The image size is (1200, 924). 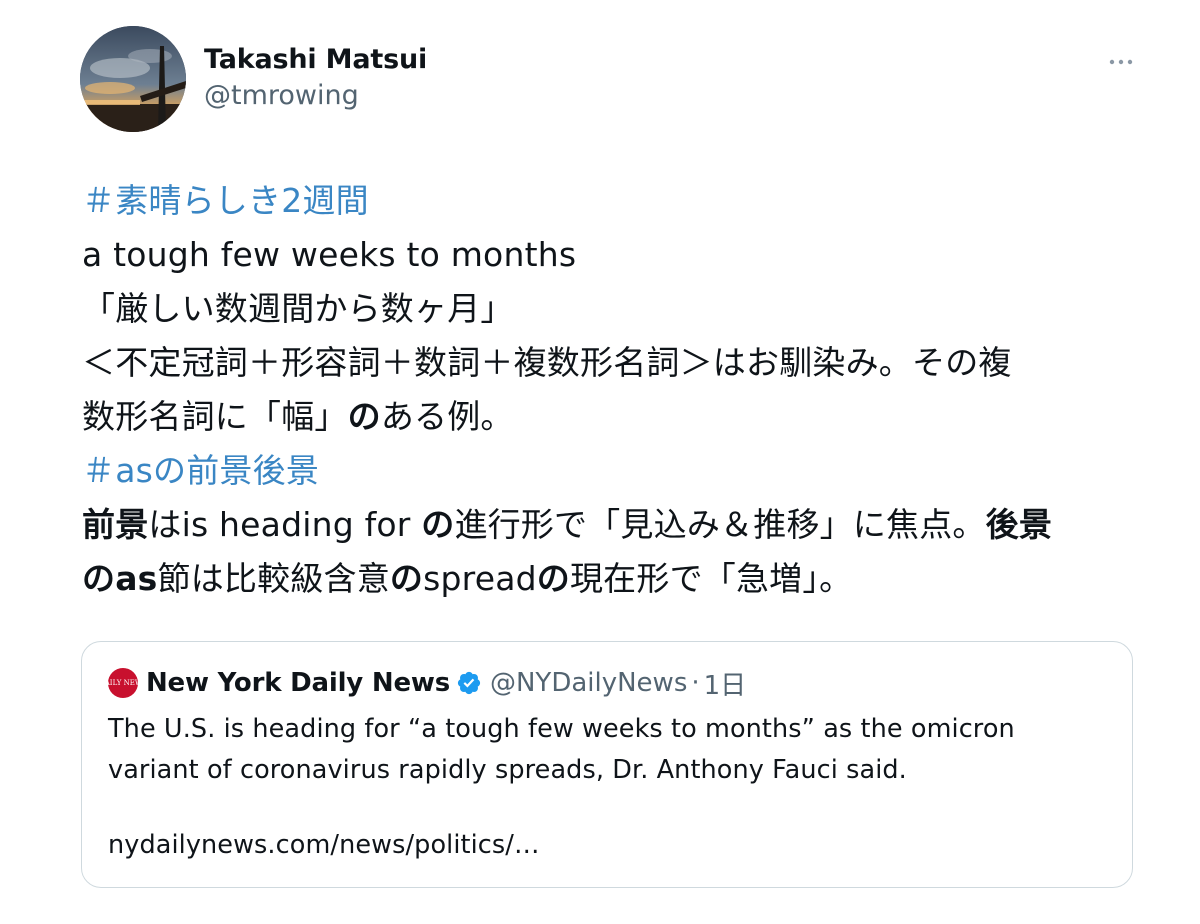 I want to click on author-handle: @tmrowing, so click(x=281, y=95).